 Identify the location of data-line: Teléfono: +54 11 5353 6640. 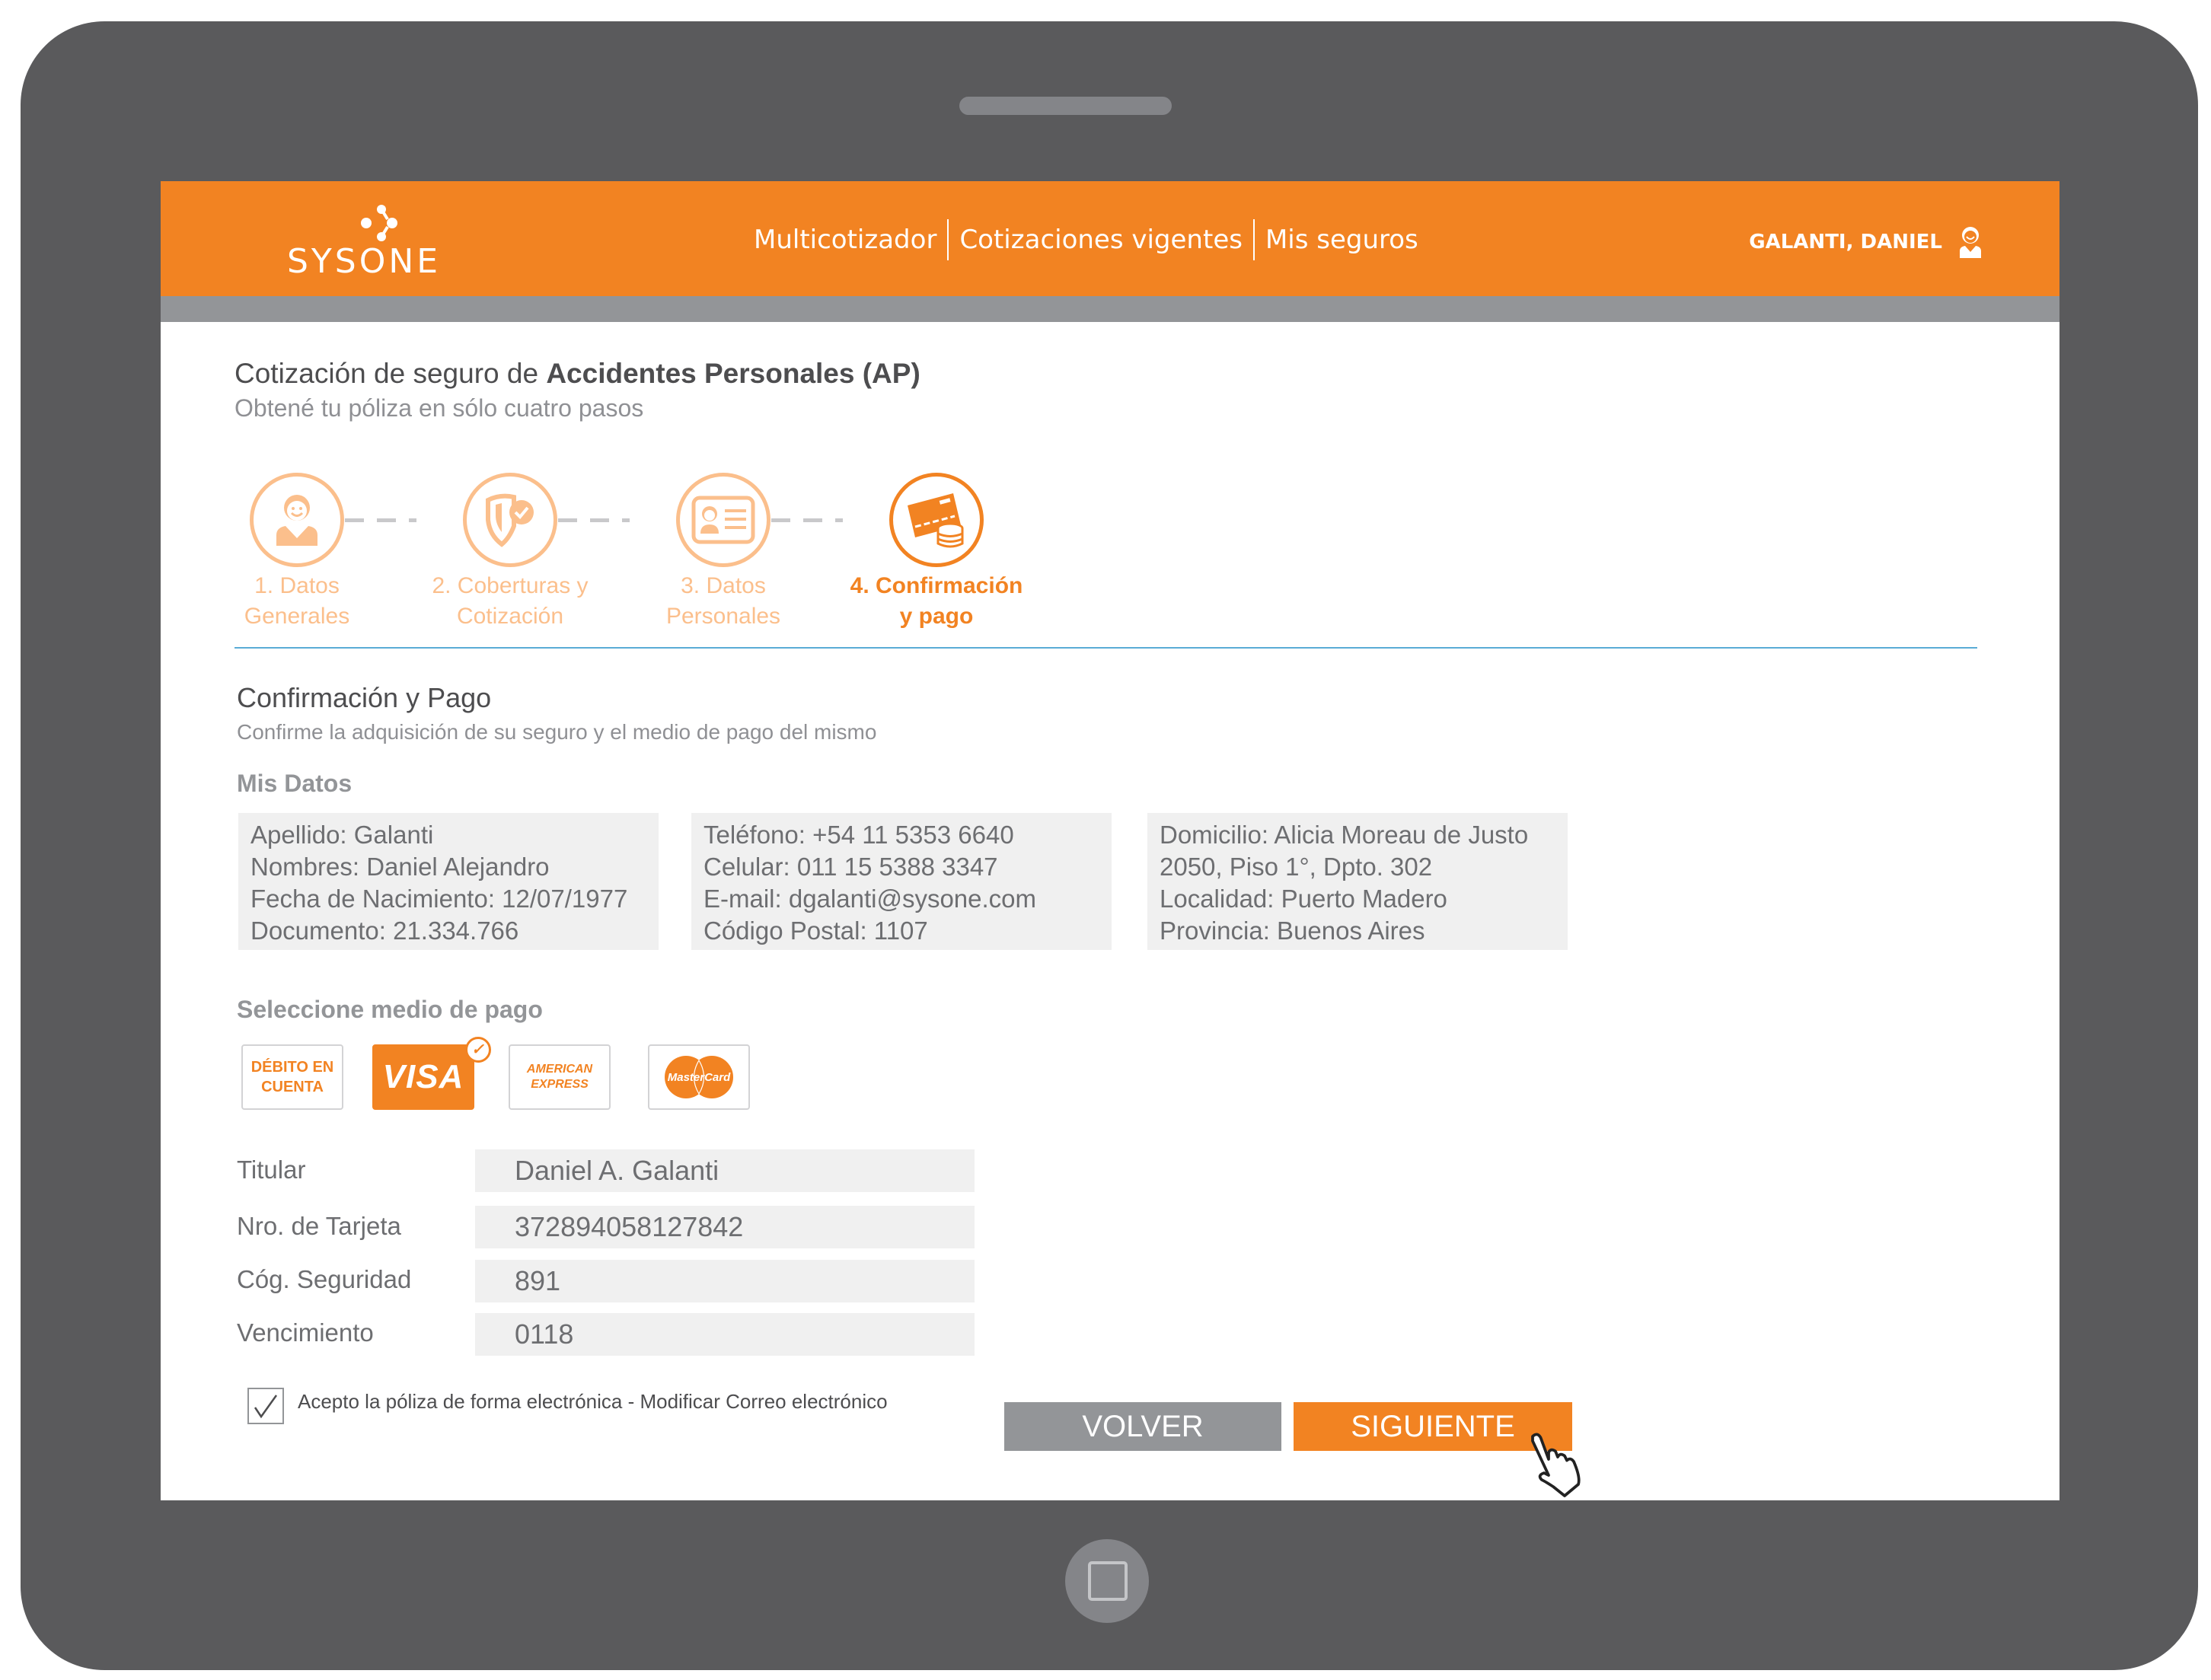
(859, 835).